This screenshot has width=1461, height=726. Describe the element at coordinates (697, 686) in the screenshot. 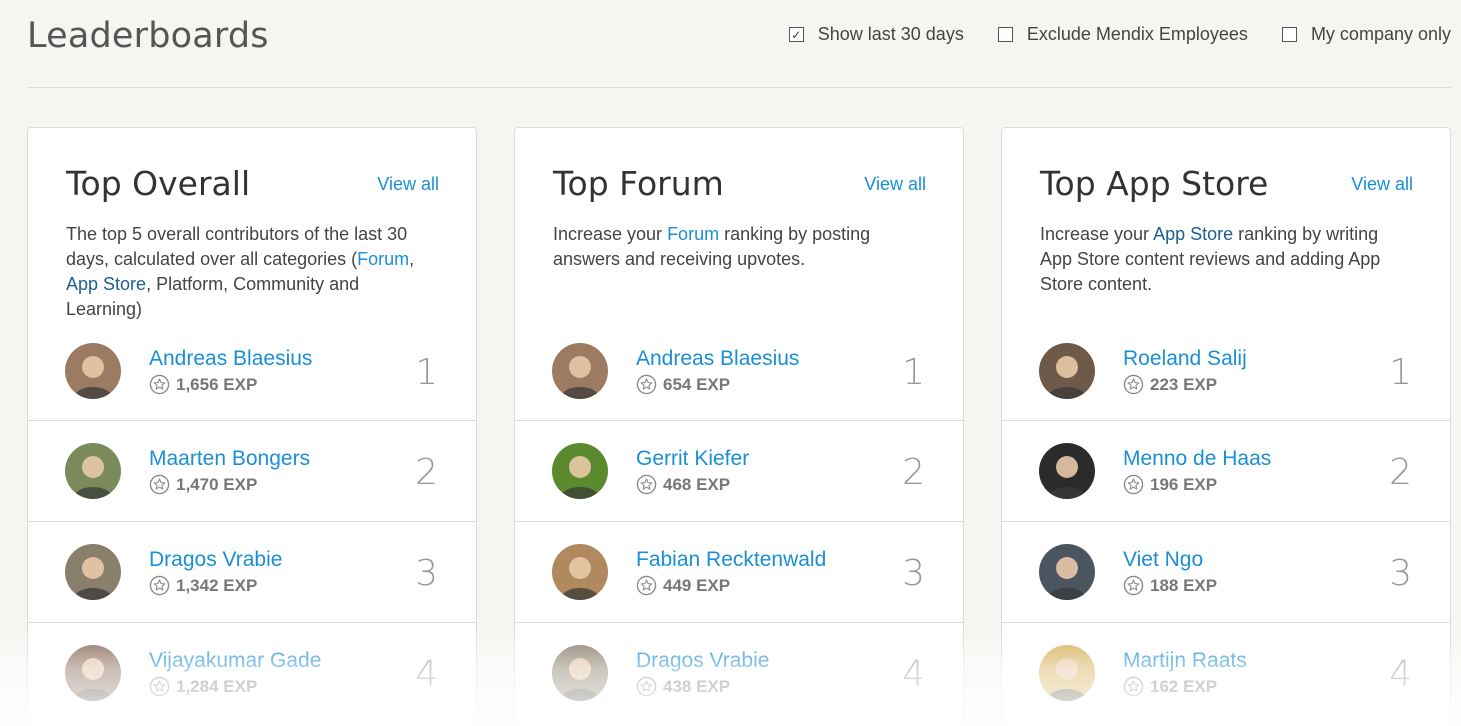

I see `exp-value: 438 EXP` at that location.